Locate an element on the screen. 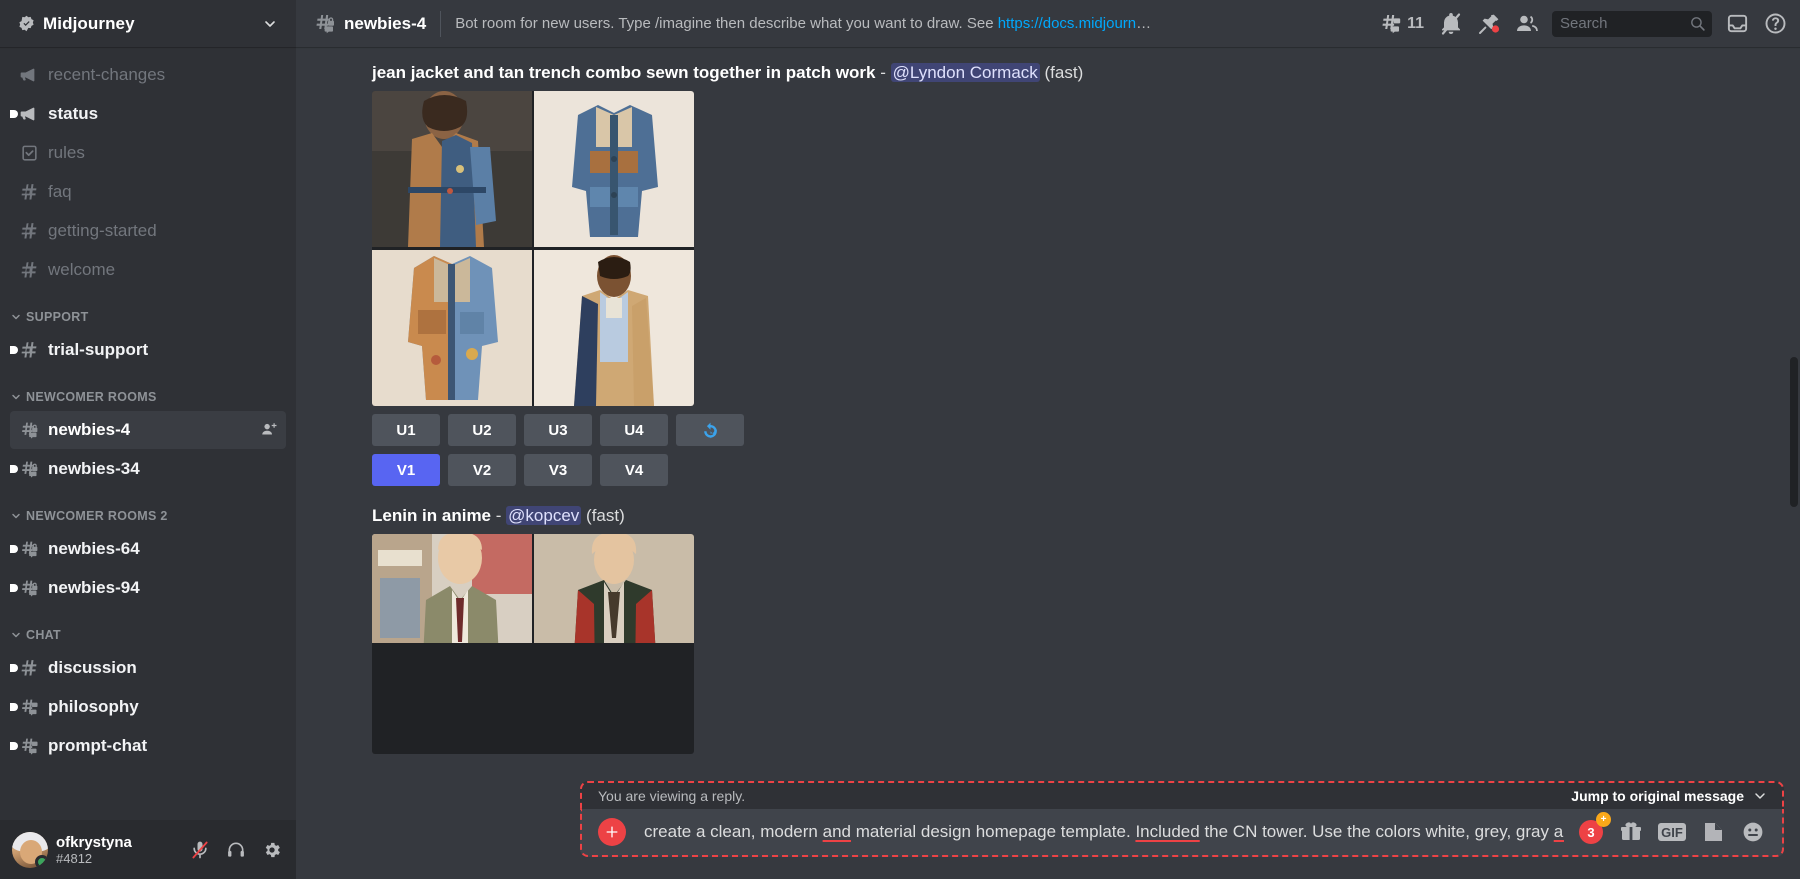 The image size is (1800, 879). sidebar-item-recent-changes: recent-changes is located at coordinates (148, 75).